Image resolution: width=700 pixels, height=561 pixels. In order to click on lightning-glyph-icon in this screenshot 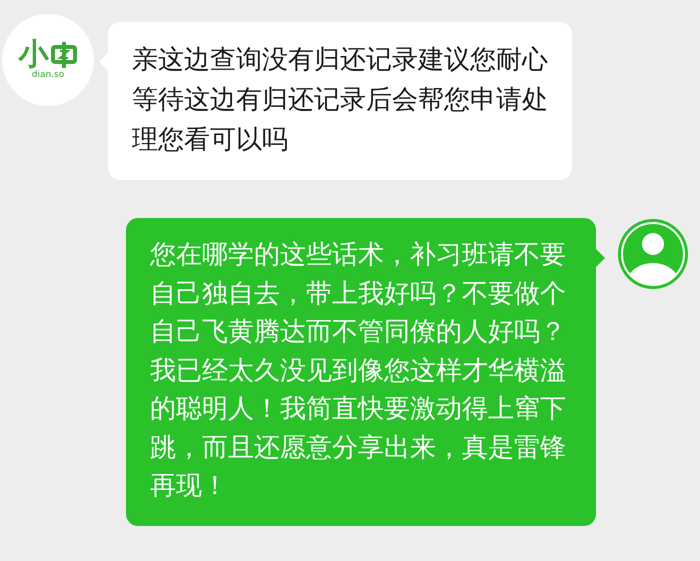, I will do `click(64, 55)`.